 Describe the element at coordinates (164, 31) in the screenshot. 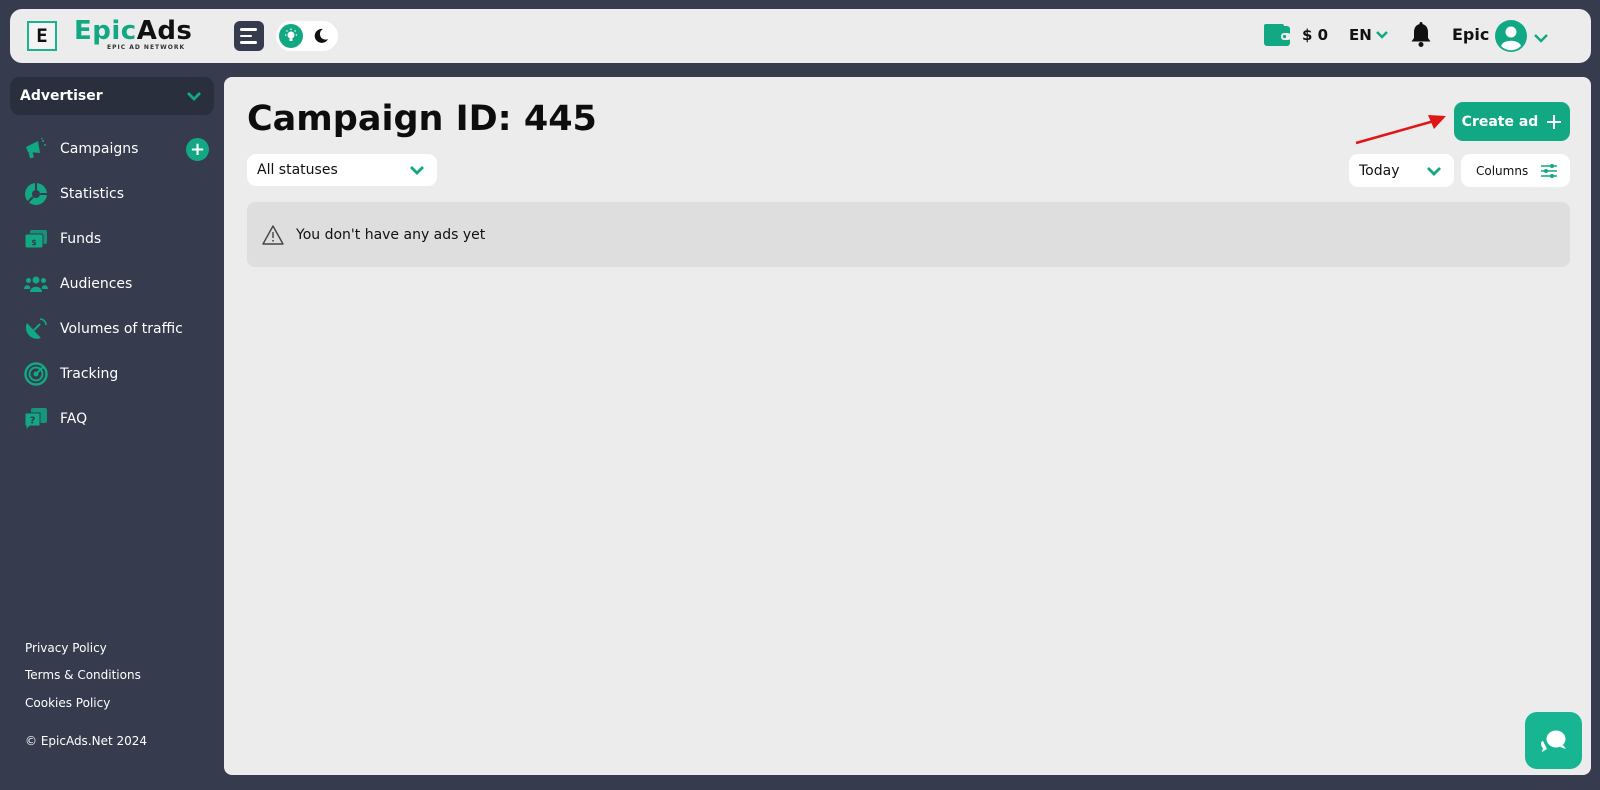

I see `brand-name-part2: Ads` at that location.